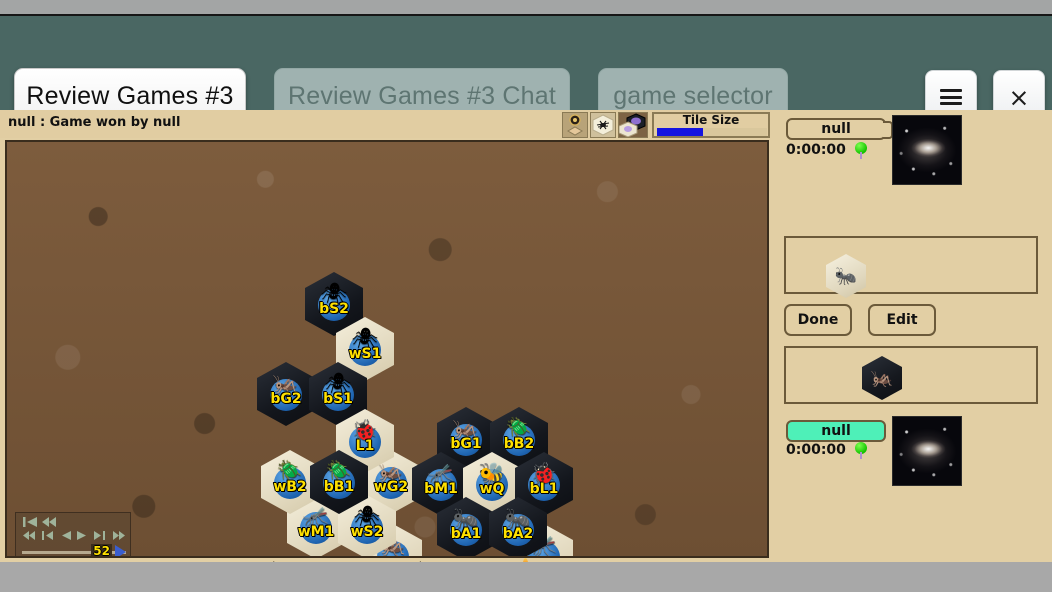 This screenshot has width=1052, height=592. Describe the element at coordinates (519, 444) in the screenshot. I see `tile-label: bB2` at that location.